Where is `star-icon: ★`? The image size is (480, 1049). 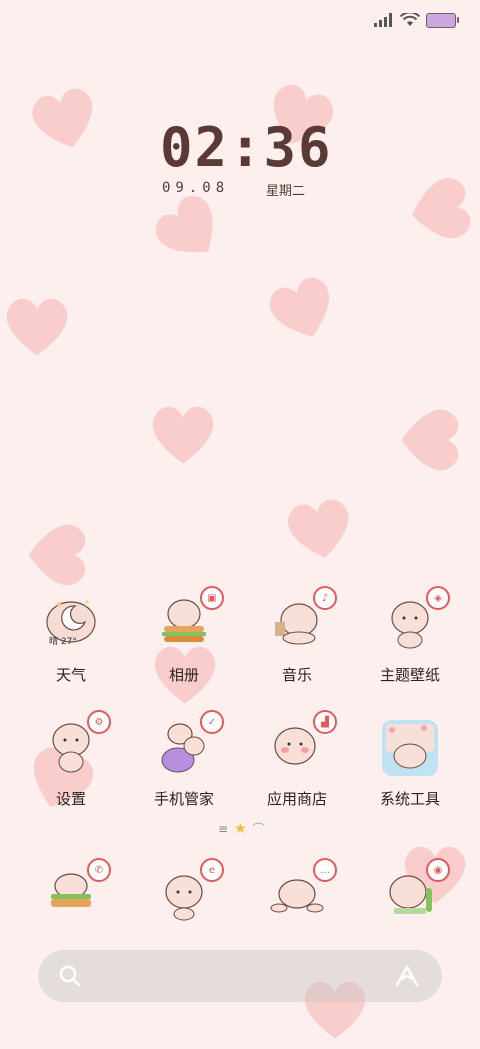 star-icon: ★ is located at coordinates (240, 828).